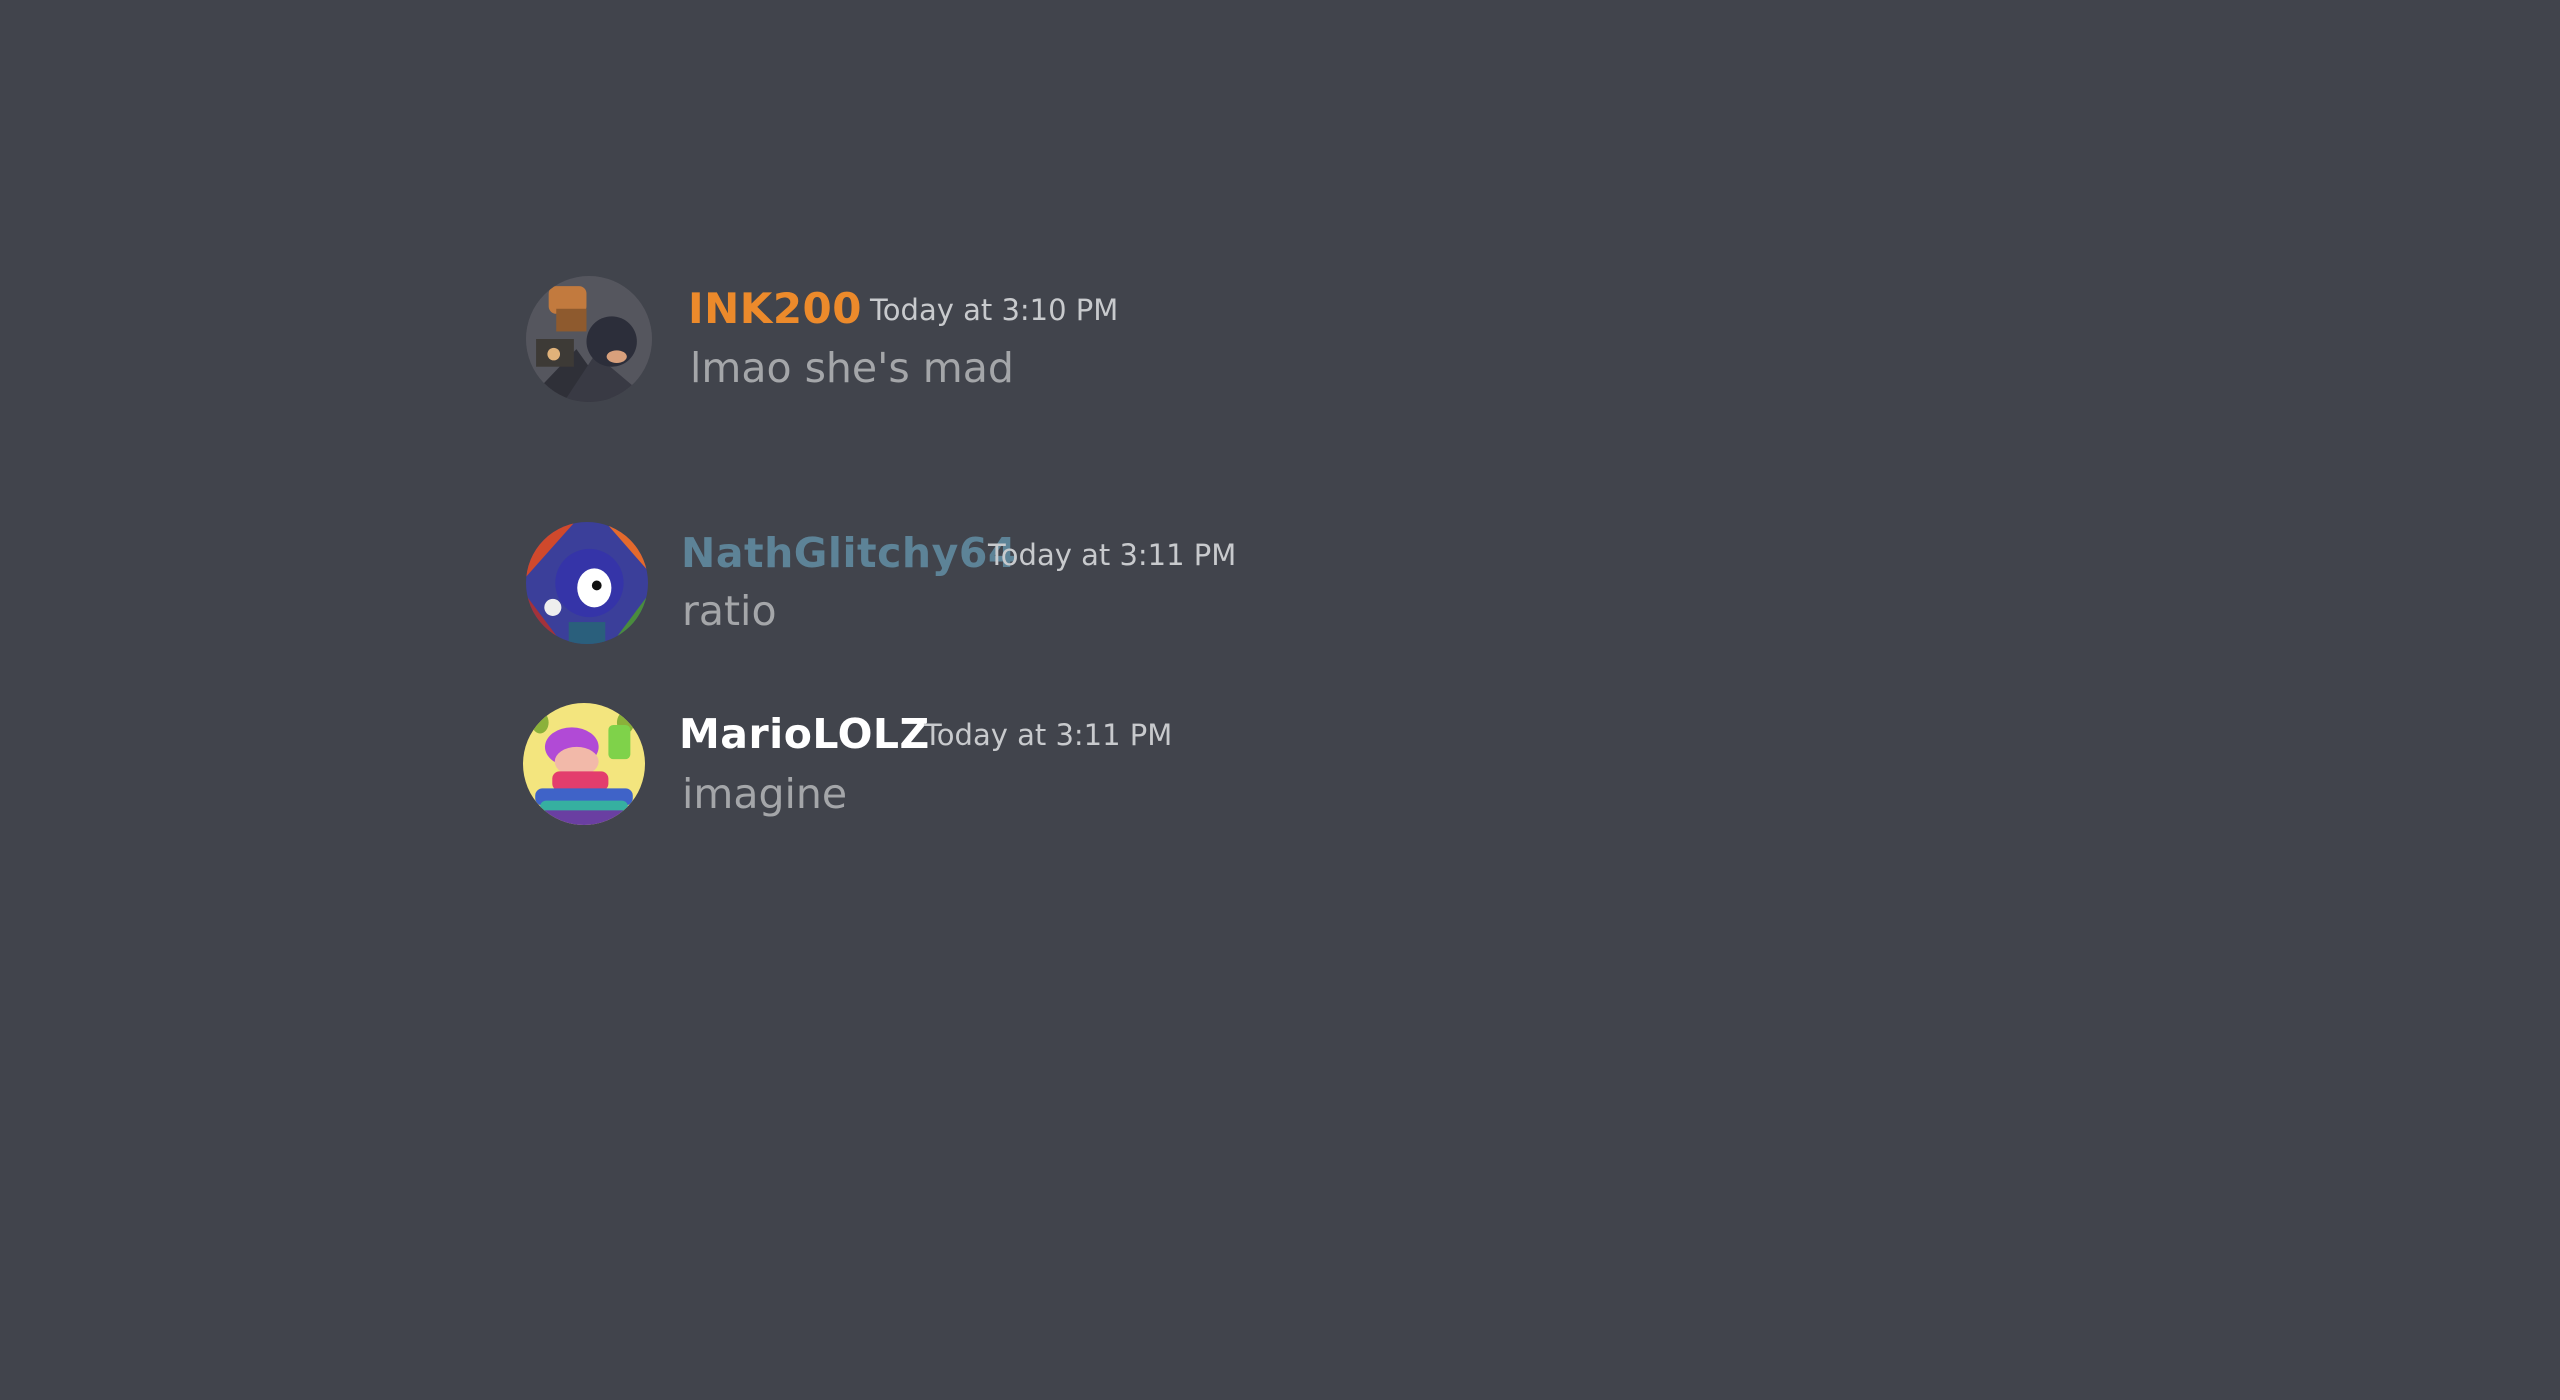 The image size is (2560, 1400). Describe the element at coordinates (729, 611) in the screenshot. I see `message-content: ratio` at that location.